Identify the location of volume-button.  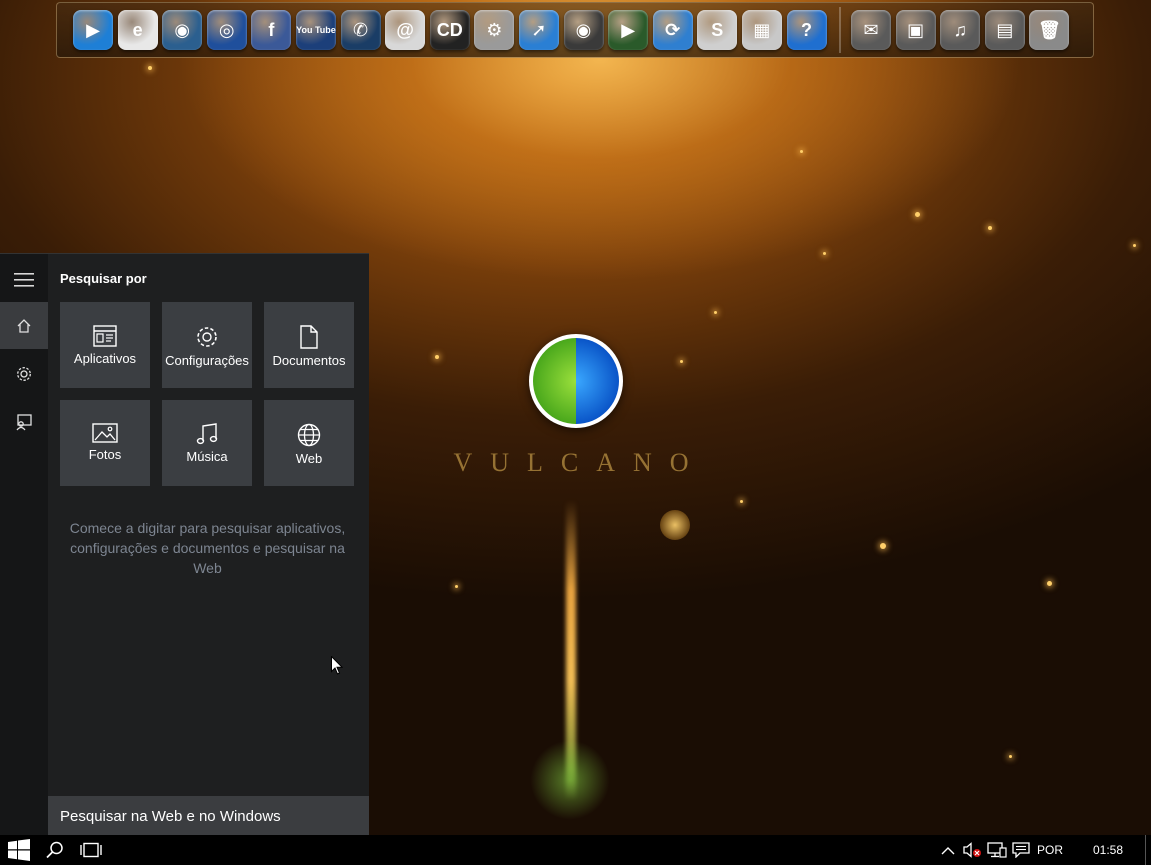
(973, 850).